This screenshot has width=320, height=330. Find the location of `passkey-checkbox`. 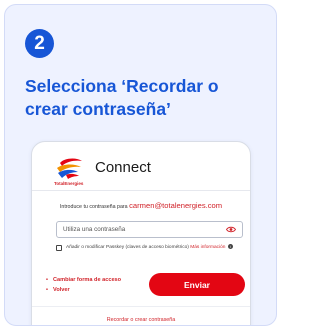

passkey-checkbox is located at coordinates (59, 248).